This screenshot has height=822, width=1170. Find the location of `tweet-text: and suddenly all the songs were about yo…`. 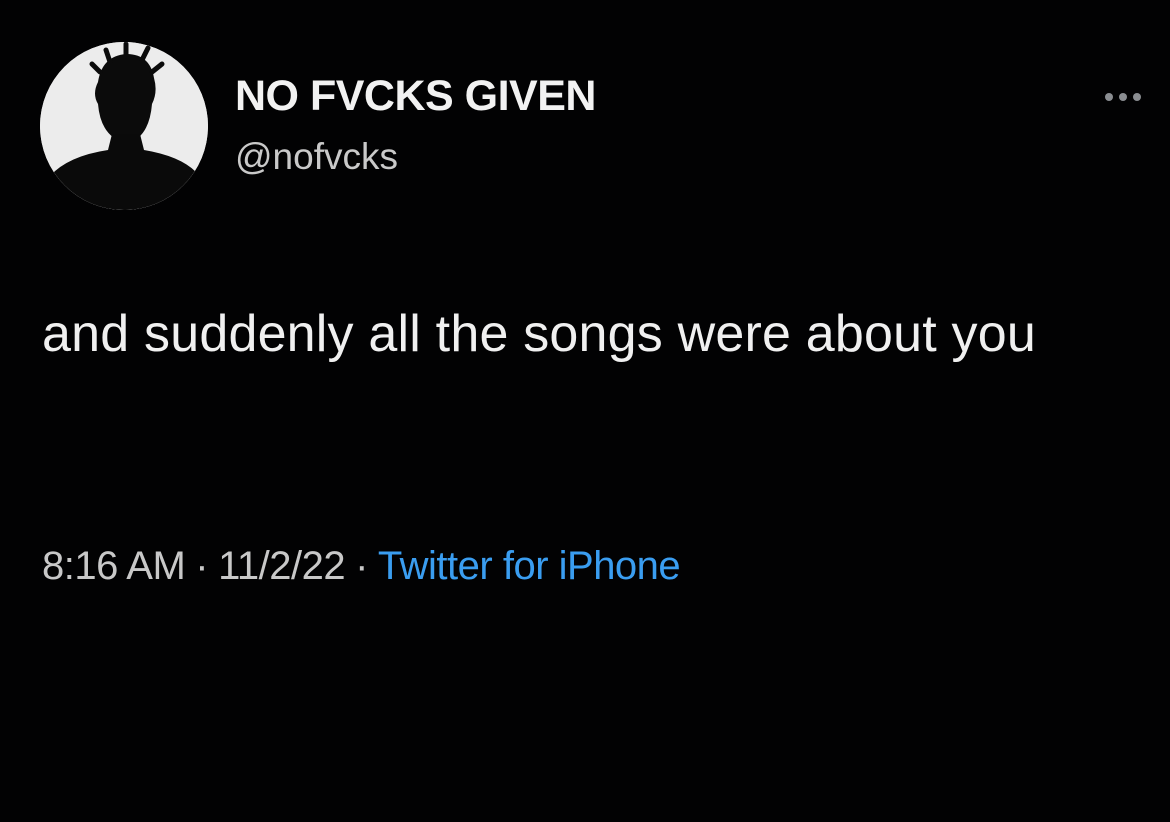

tweet-text: and suddenly all the songs were about yo… is located at coordinates (539, 334).